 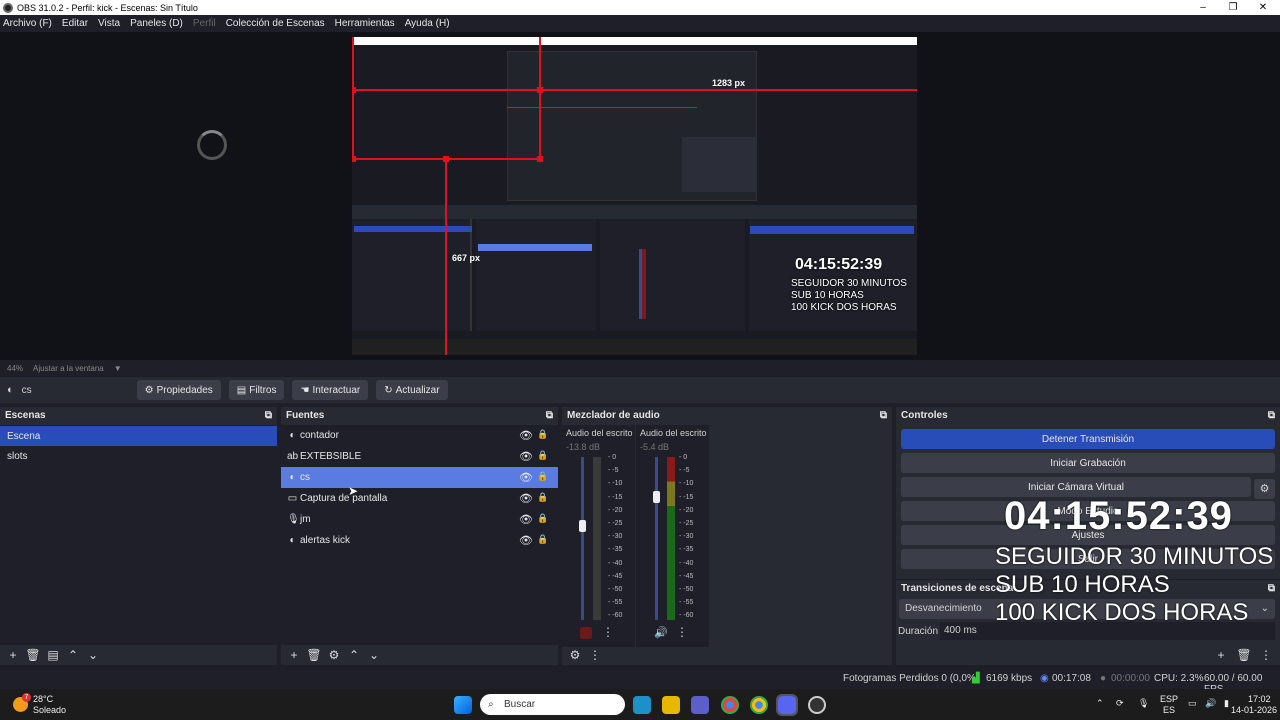 I want to click on menu-herramientas: Herramientas, so click(x=365, y=23).